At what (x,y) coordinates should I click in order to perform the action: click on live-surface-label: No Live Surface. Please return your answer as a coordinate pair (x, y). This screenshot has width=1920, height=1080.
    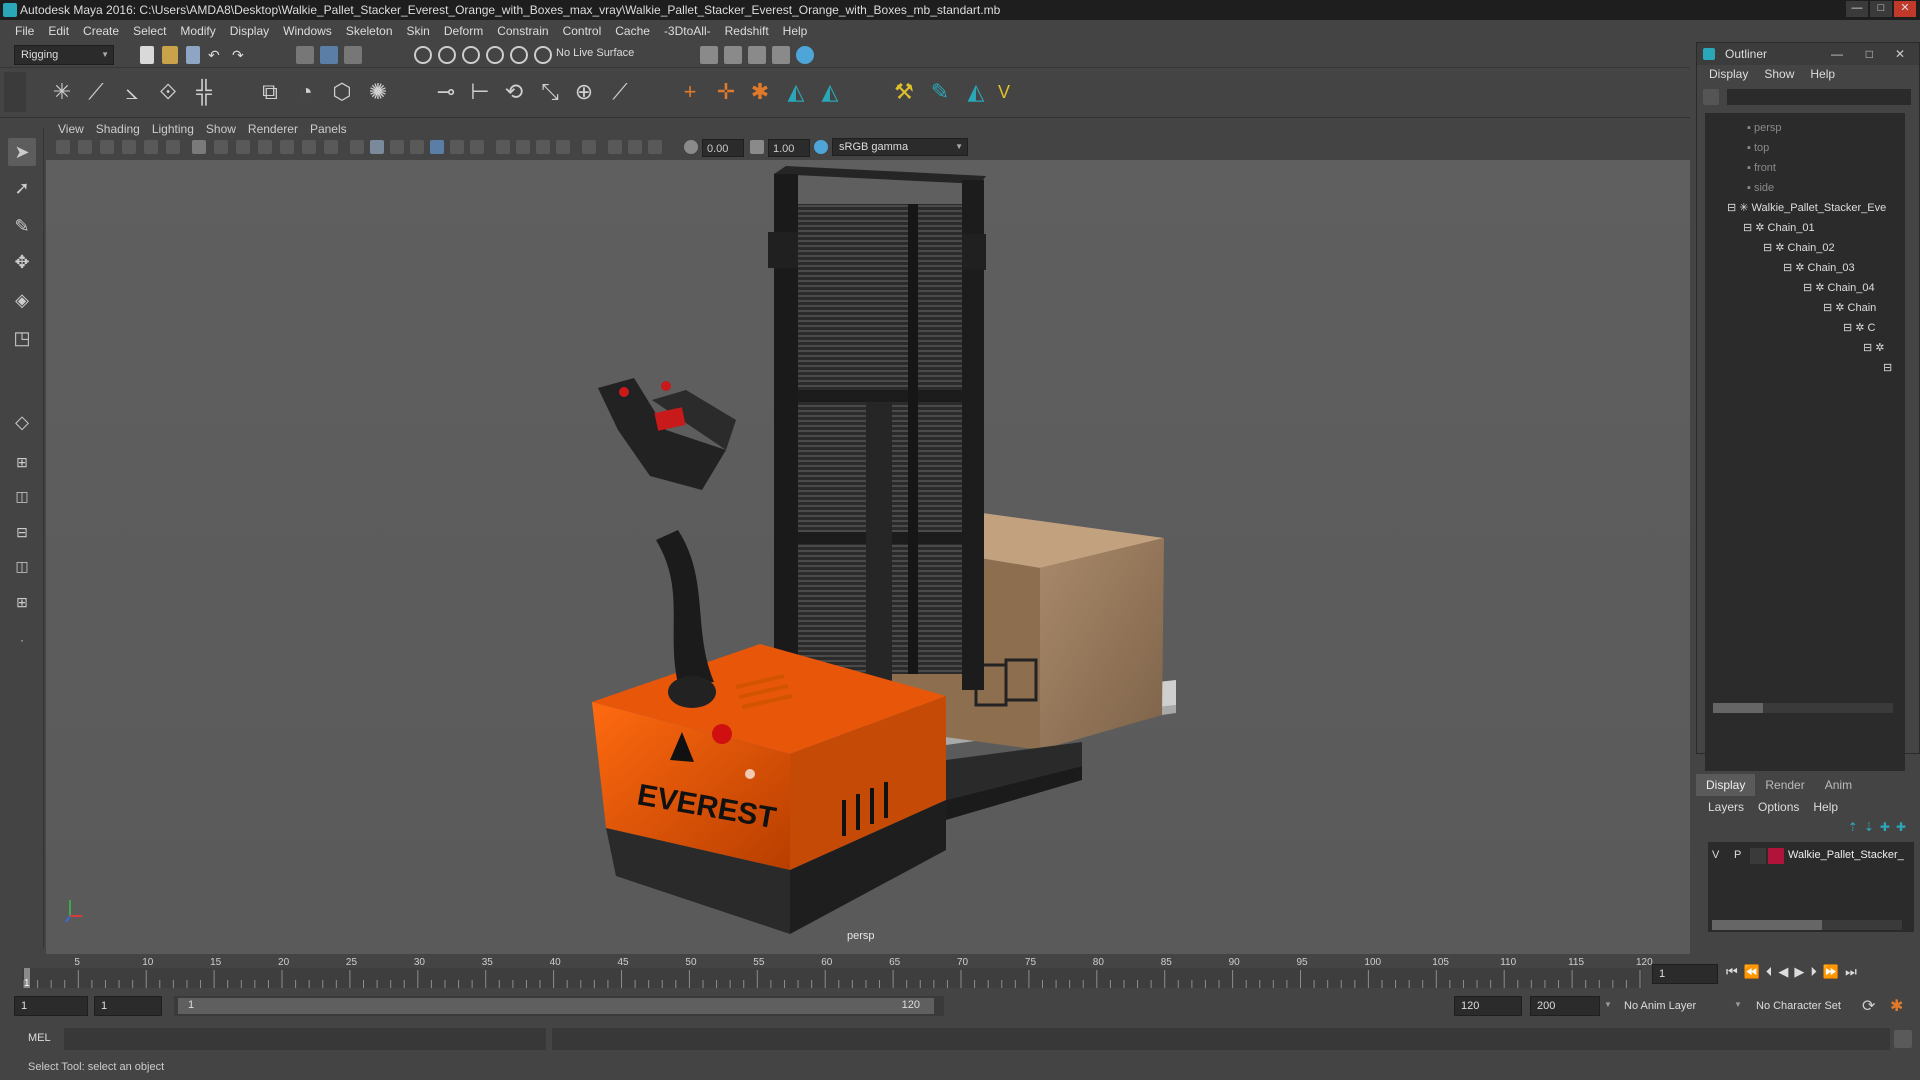
    Looking at the image, I should click on (595, 53).